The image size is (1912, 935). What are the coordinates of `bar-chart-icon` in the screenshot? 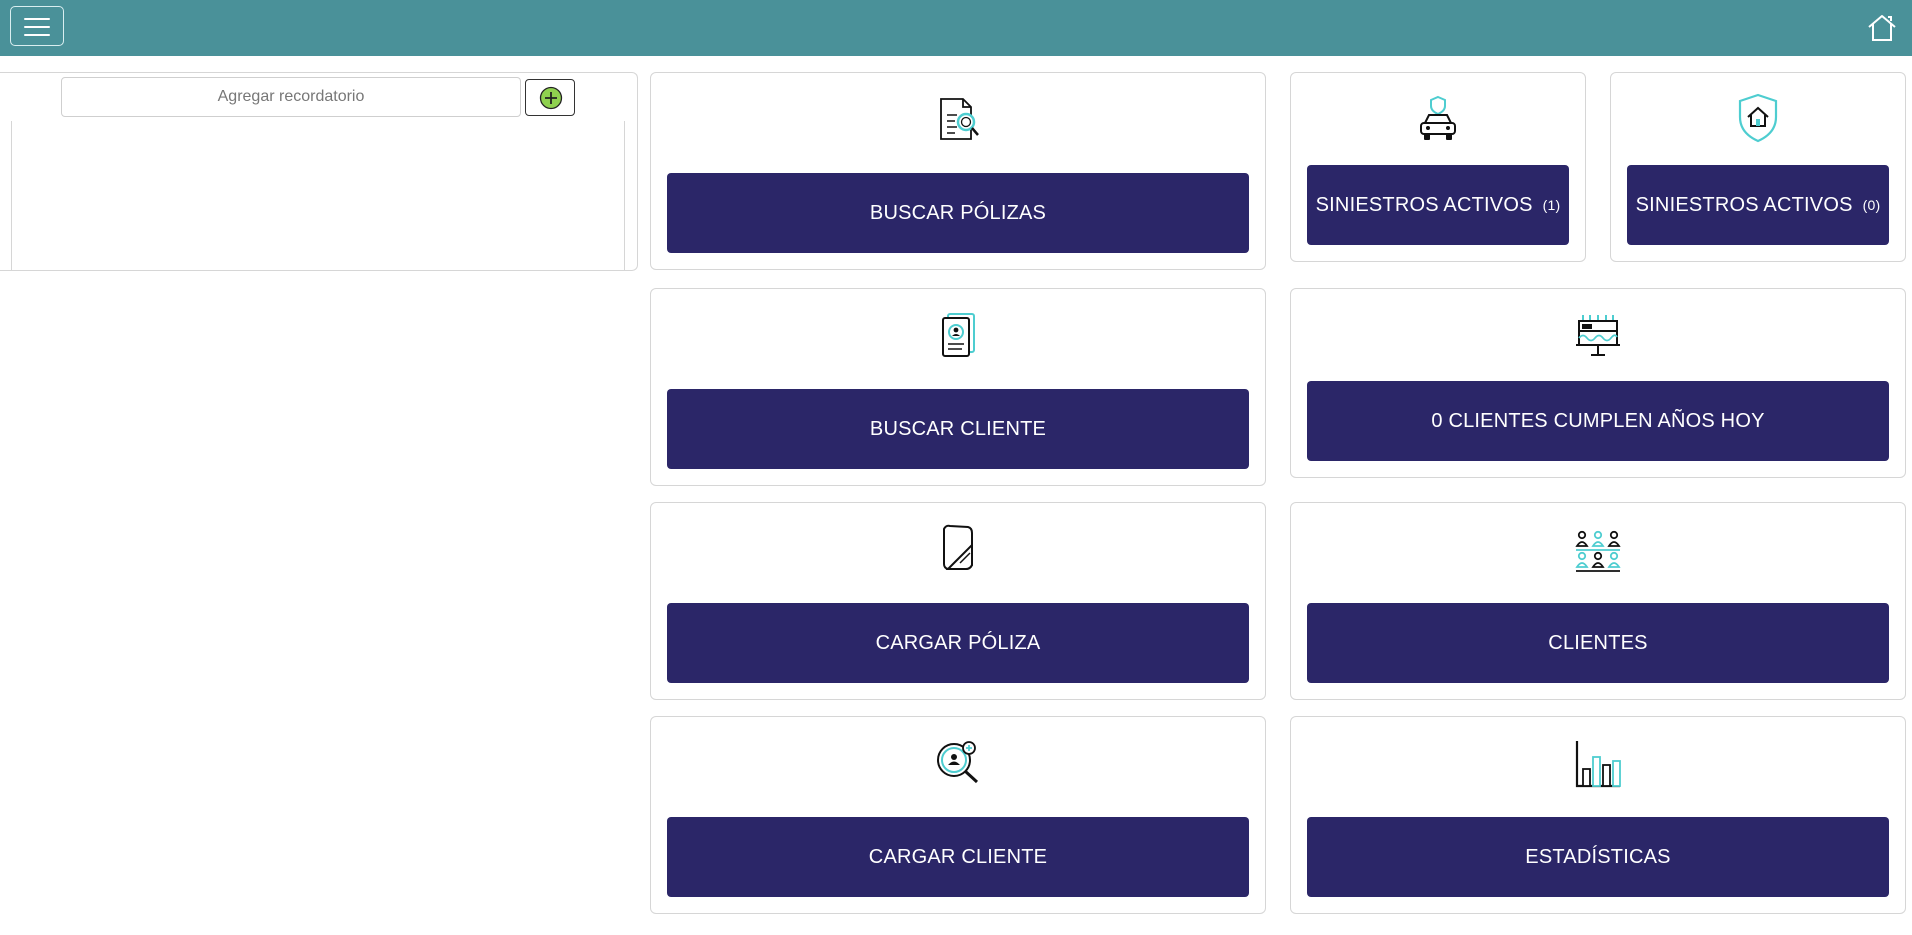 It's located at (1598, 764).